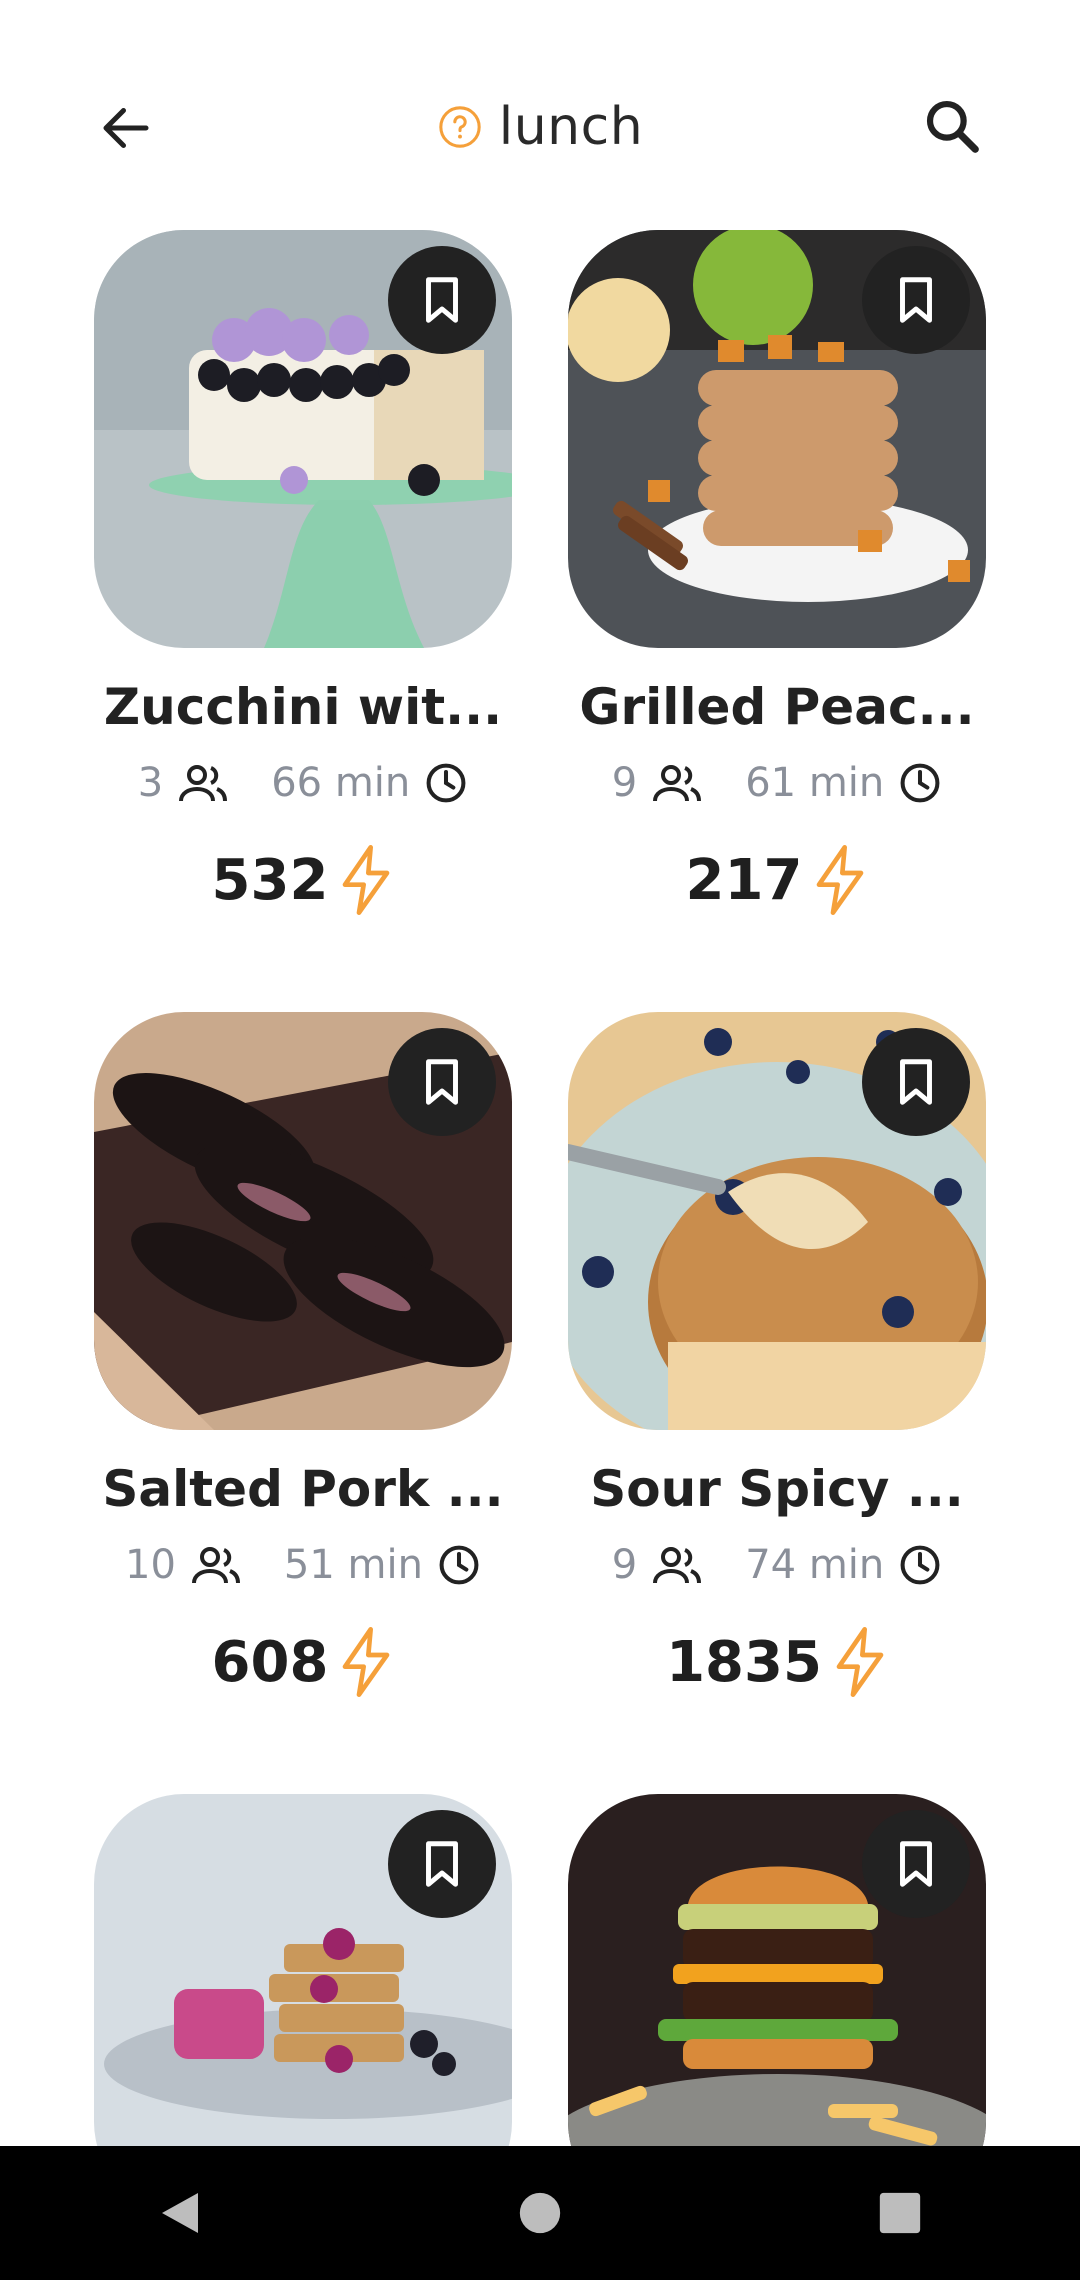  Describe the element at coordinates (150, 783) in the screenshot. I see `servings-count: 3` at that location.